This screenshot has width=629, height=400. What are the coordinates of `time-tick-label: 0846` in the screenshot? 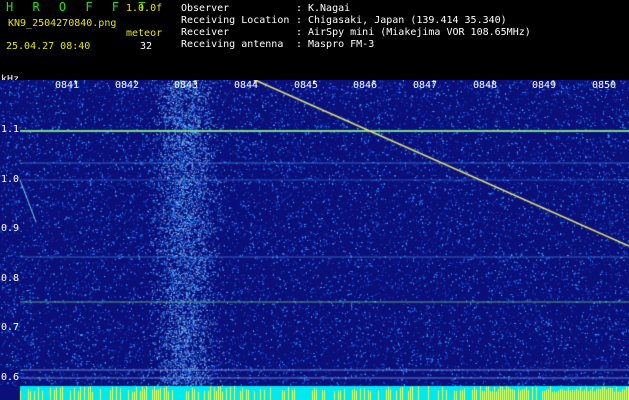 It's located at (365, 85).